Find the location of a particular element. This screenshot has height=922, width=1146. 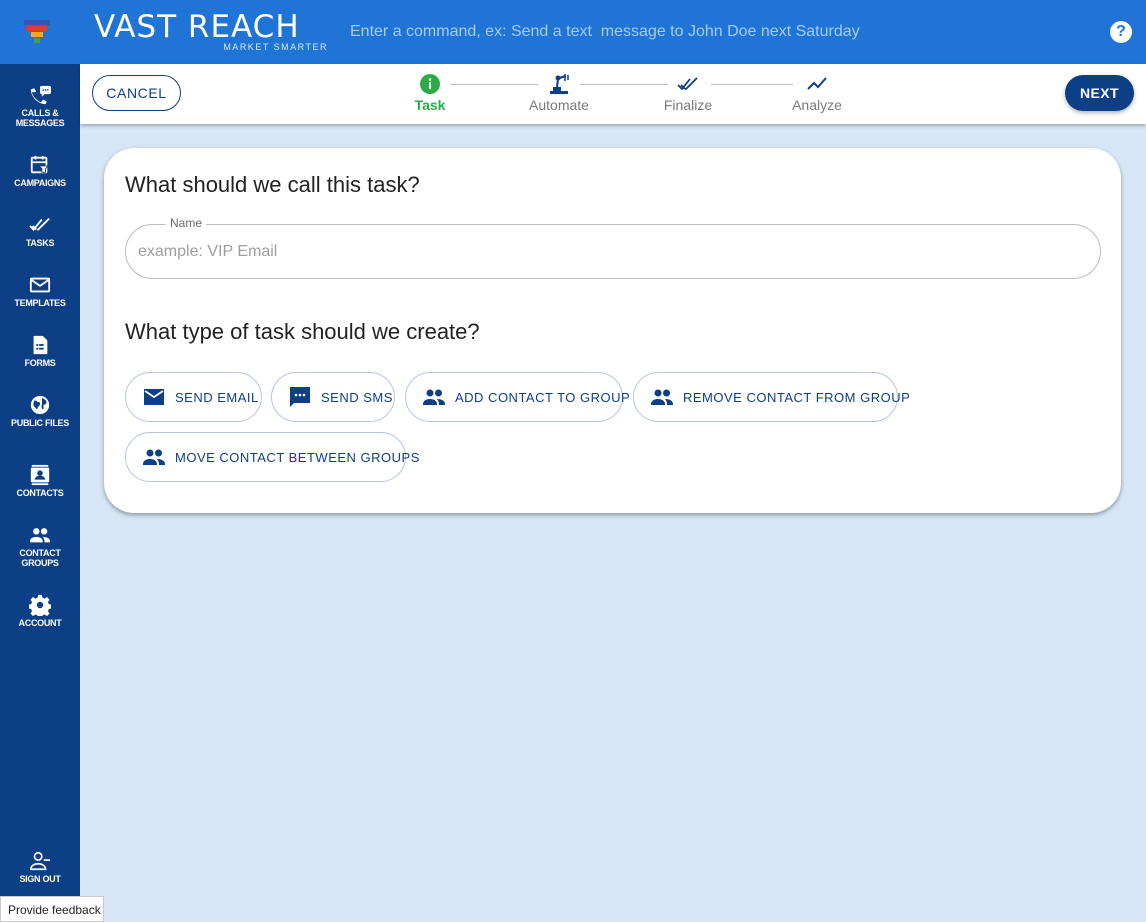

sidebar-item-contacts: CONTACTS is located at coordinates (40, 481).